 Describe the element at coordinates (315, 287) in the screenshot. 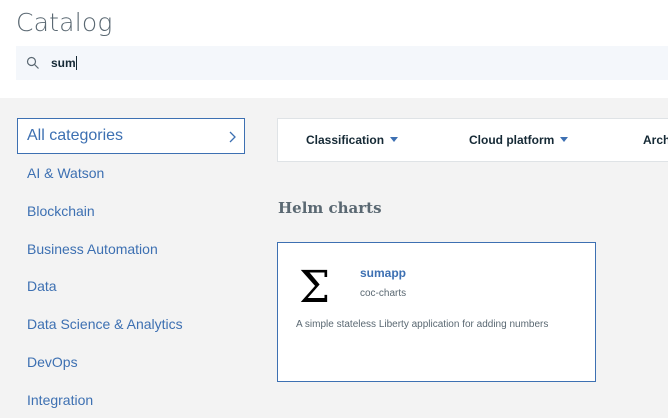

I see `sigma-icon: Σ` at that location.